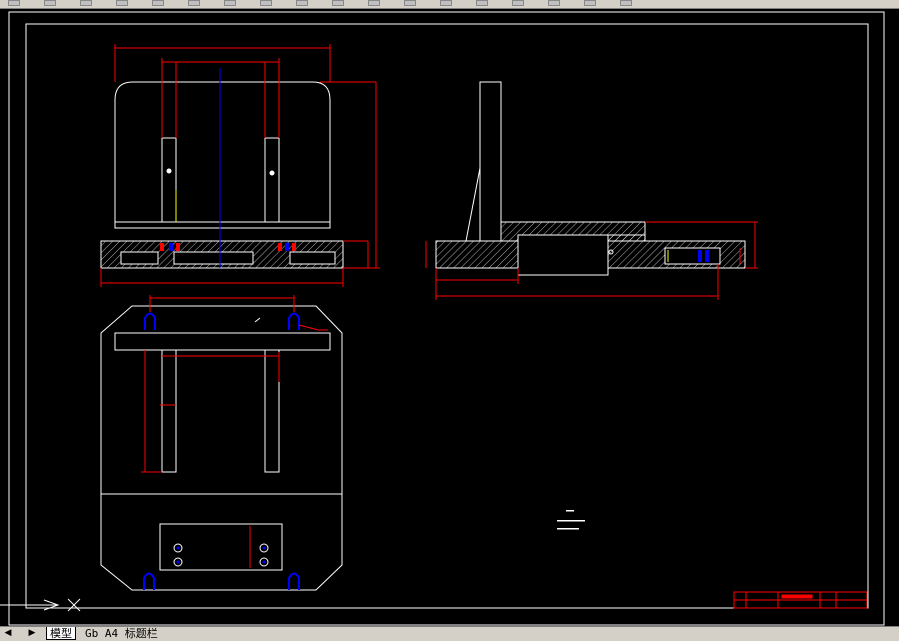 The width and height of the screenshot is (899, 641). I want to click on tool-3-button, so click(86, 3).